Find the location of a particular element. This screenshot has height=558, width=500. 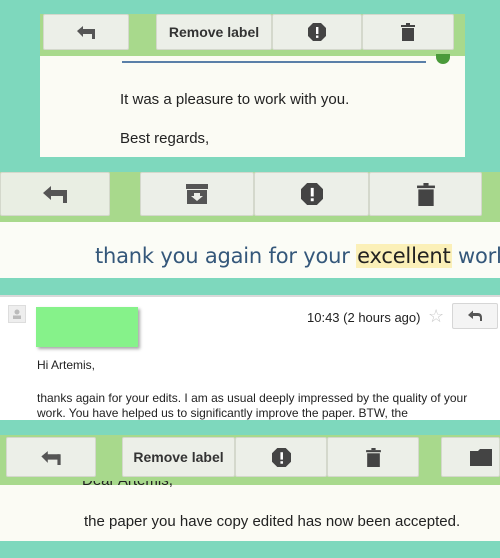

avatar is located at coordinates (17, 314).